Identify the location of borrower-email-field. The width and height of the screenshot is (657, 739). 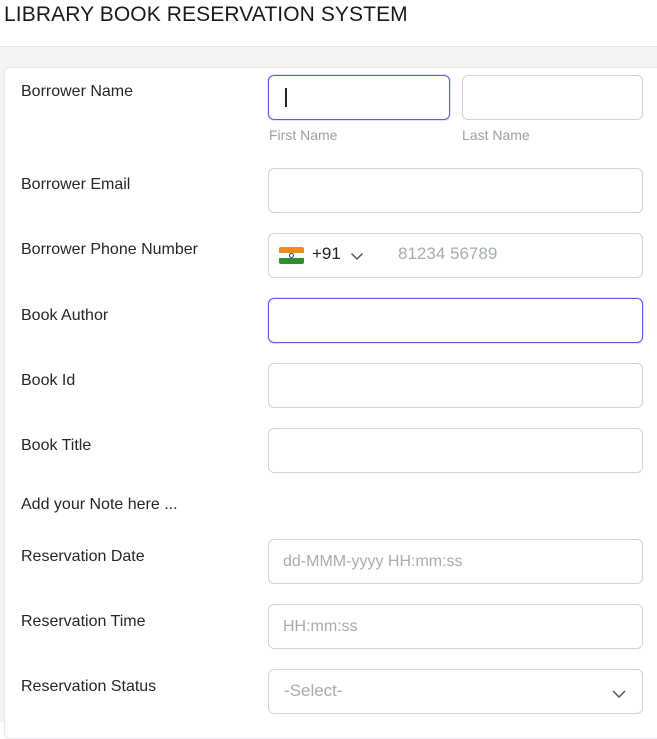
(455, 190).